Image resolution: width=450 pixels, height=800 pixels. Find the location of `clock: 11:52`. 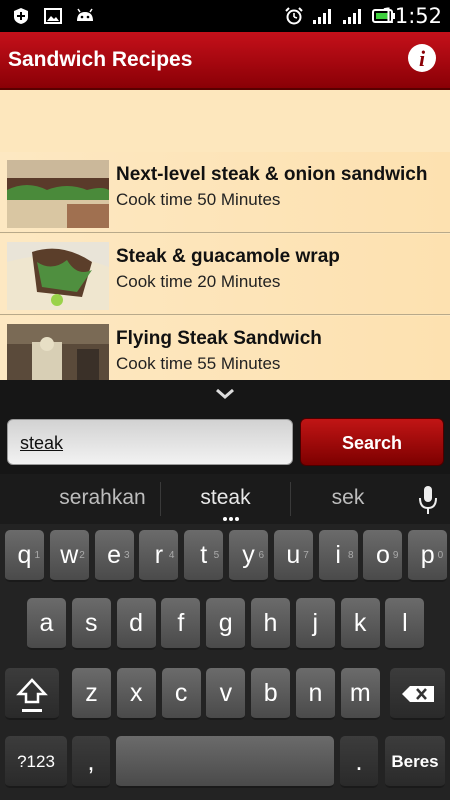

clock: 11:52 is located at coordinates (411, 16).